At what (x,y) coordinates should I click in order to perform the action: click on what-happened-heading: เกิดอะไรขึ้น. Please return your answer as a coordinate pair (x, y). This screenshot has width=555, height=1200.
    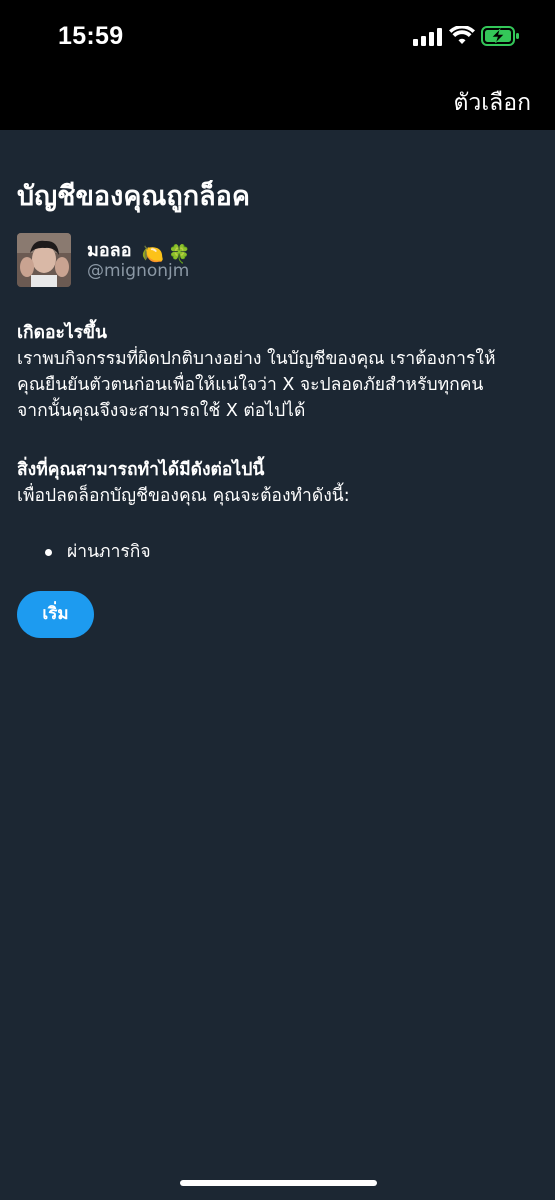
    Looking at the image, I should click on (62, 333).